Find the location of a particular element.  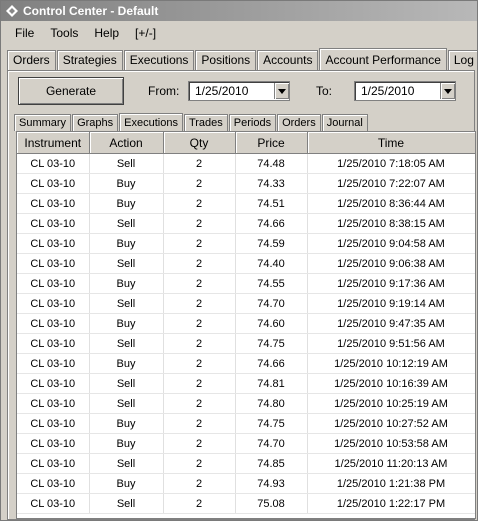

to-date-picker: 1/25/2010 is located at coordinates (405, 91).